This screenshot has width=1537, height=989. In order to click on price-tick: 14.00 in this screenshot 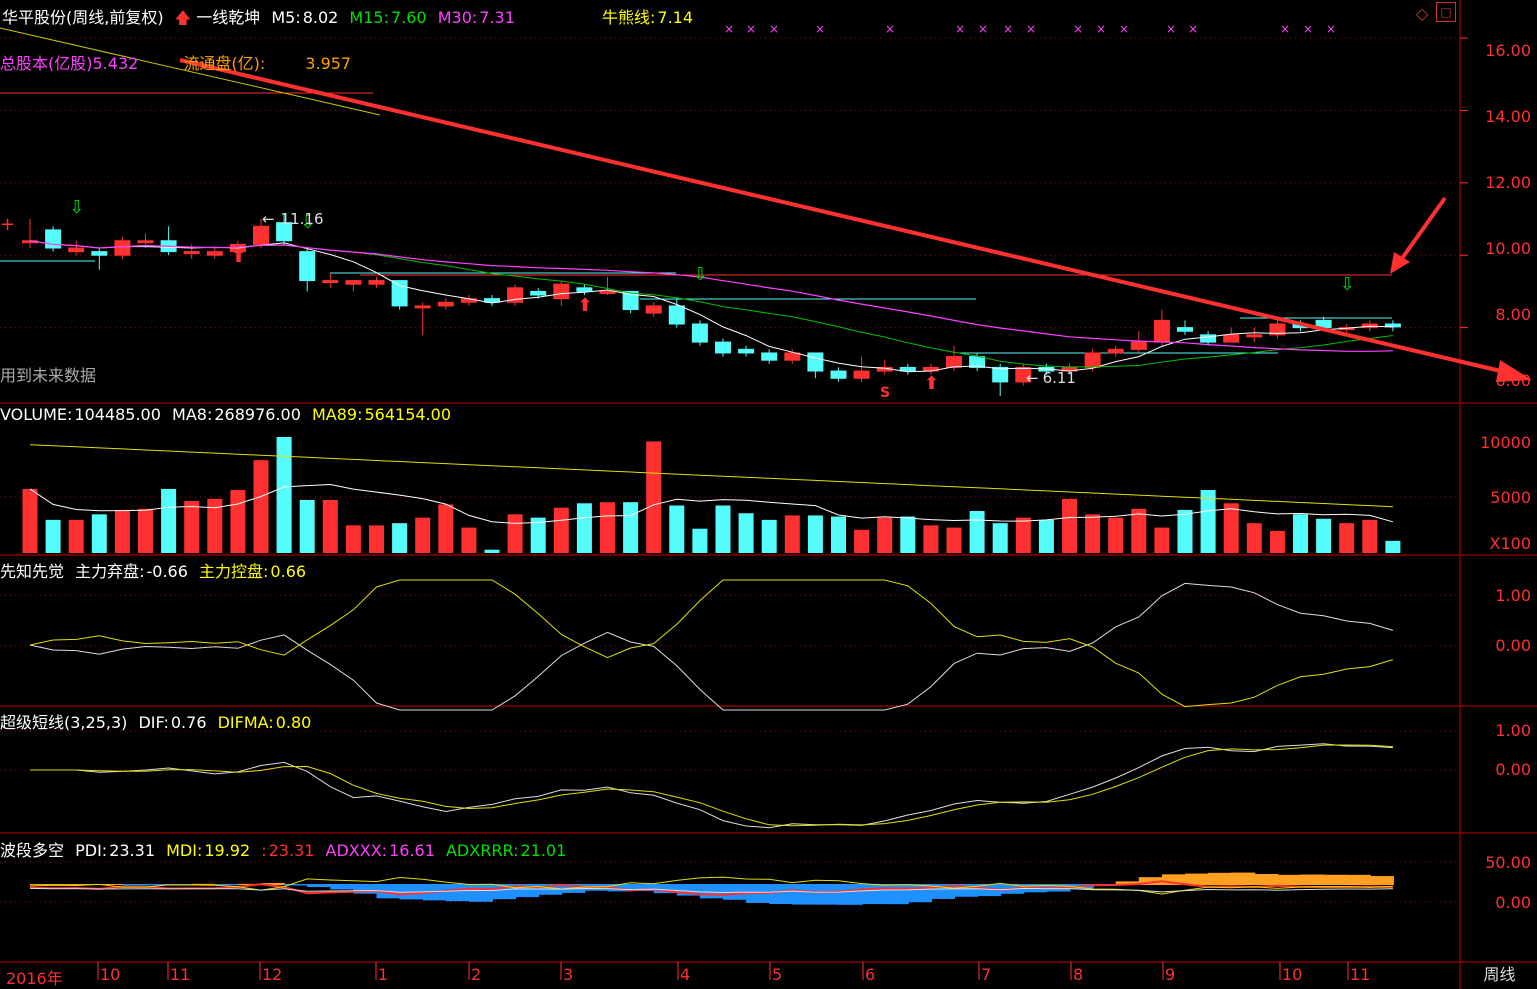, I will do `click(1508, 116)`.